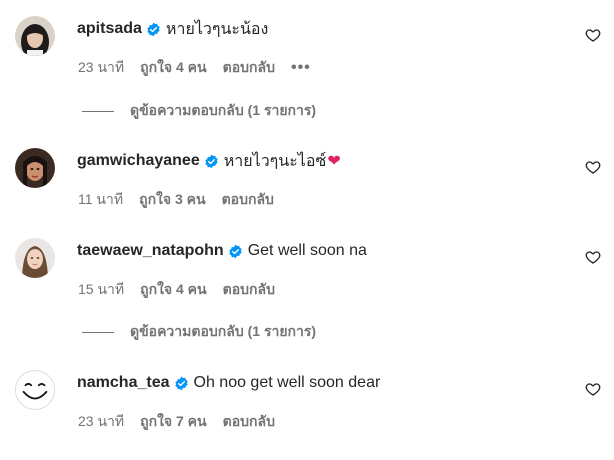  What do you see at coordinates (307, 250) in the screenshot?
I see `comment-text: Get well soon na` at bounding box center [307, 250].